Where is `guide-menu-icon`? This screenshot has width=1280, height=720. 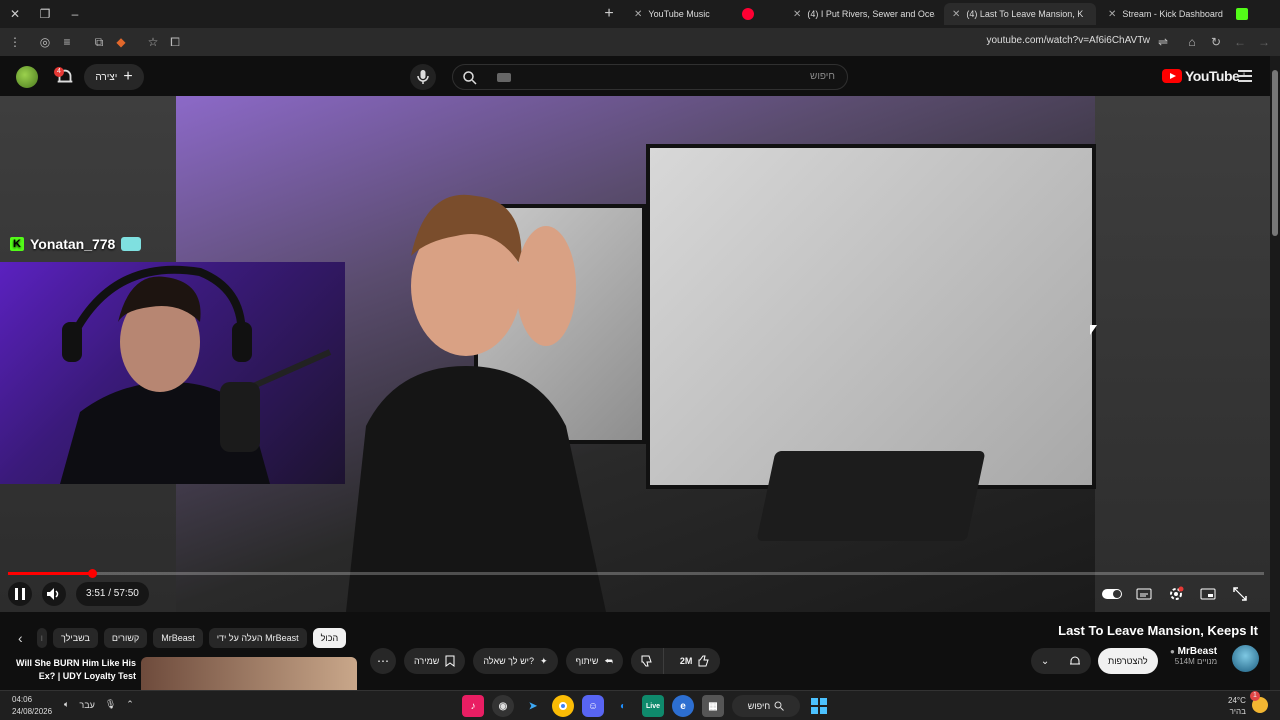
guide-menu-icon is located at coordinates (1245, 76).